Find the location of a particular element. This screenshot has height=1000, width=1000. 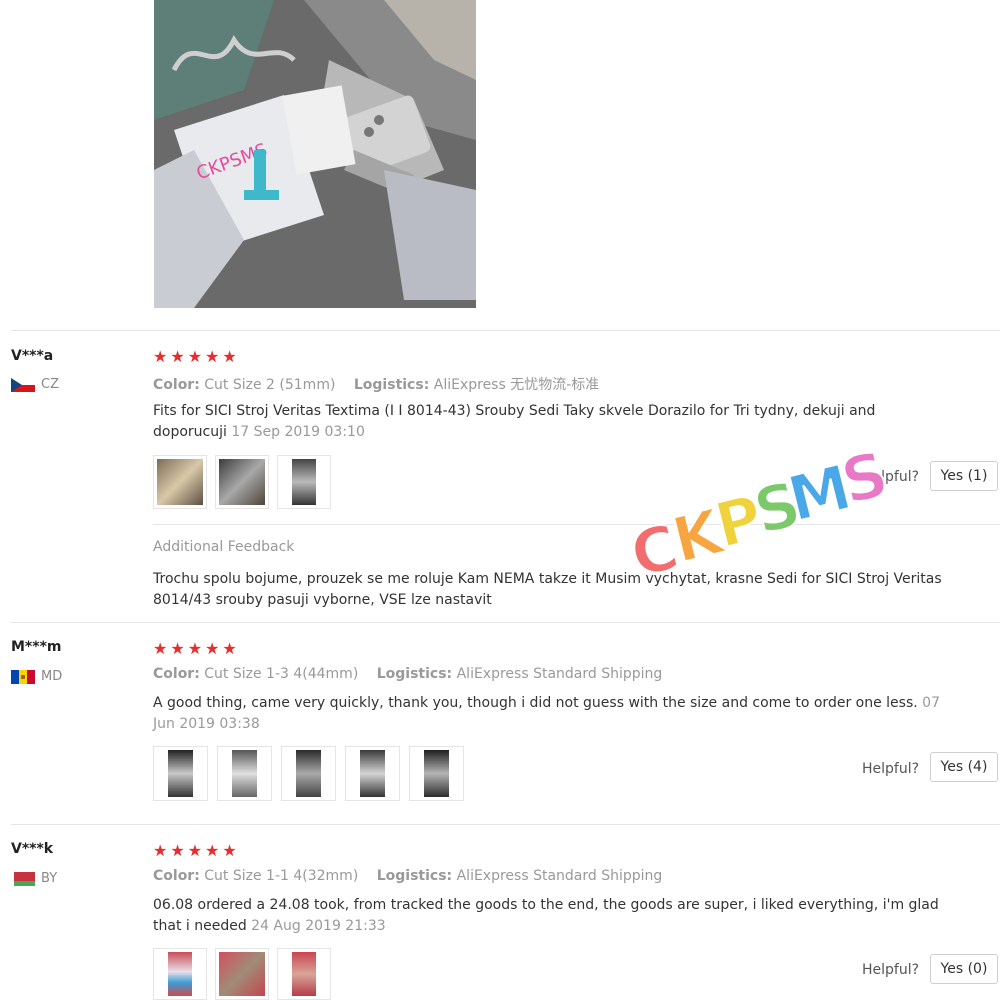

reviewer-country: BY is located at coordinates (34, 878).